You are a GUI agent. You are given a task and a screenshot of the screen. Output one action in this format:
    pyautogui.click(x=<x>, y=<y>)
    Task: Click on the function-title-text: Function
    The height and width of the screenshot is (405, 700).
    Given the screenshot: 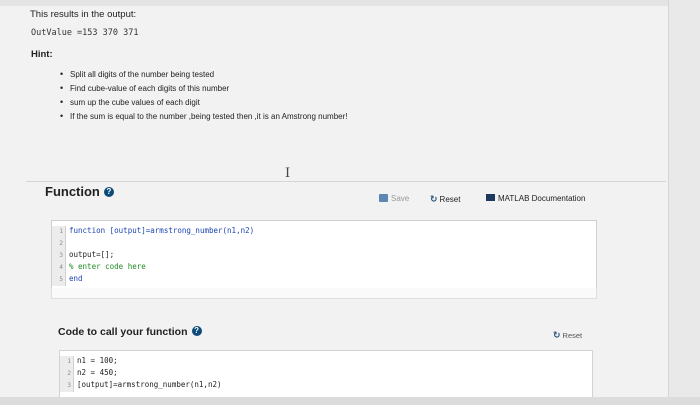 What is the action you would take?
    pyautogui.click(x=72, y=191)
    